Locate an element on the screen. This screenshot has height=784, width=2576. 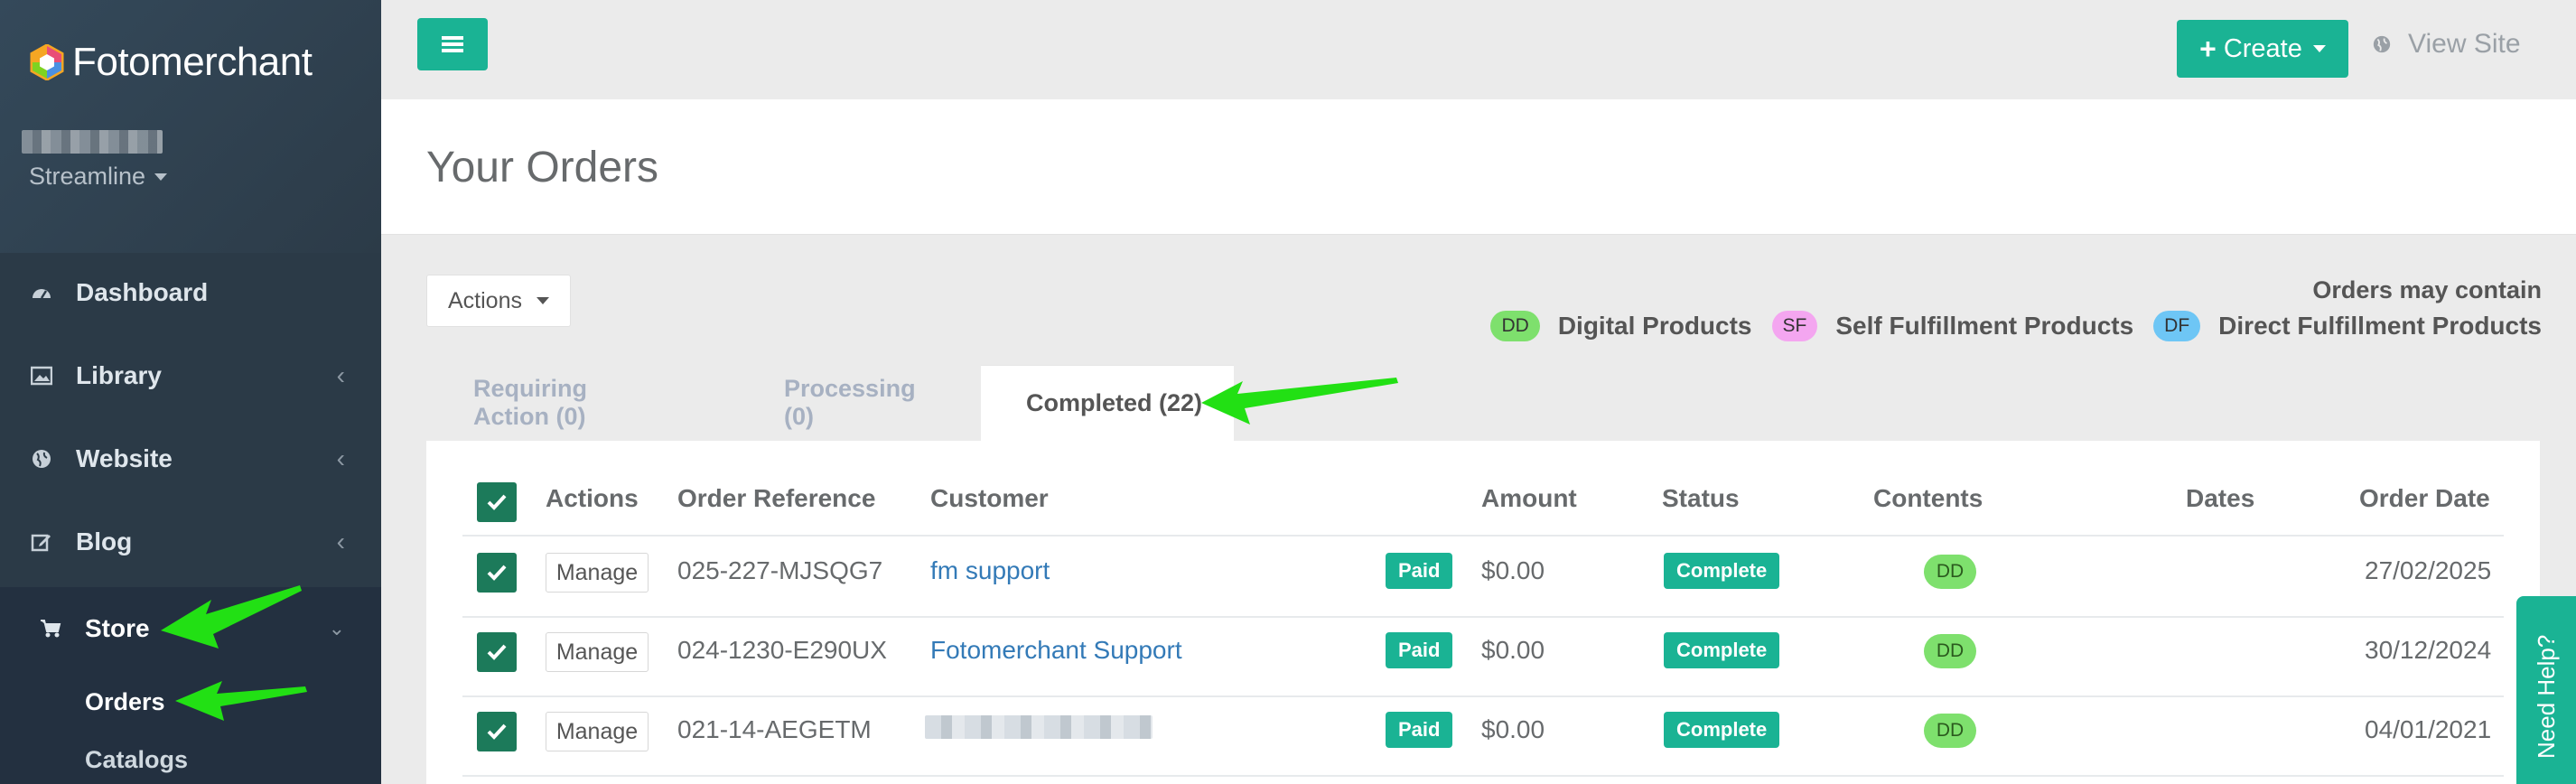
view-site-link: View Site is located at coordinates (2446, 44).